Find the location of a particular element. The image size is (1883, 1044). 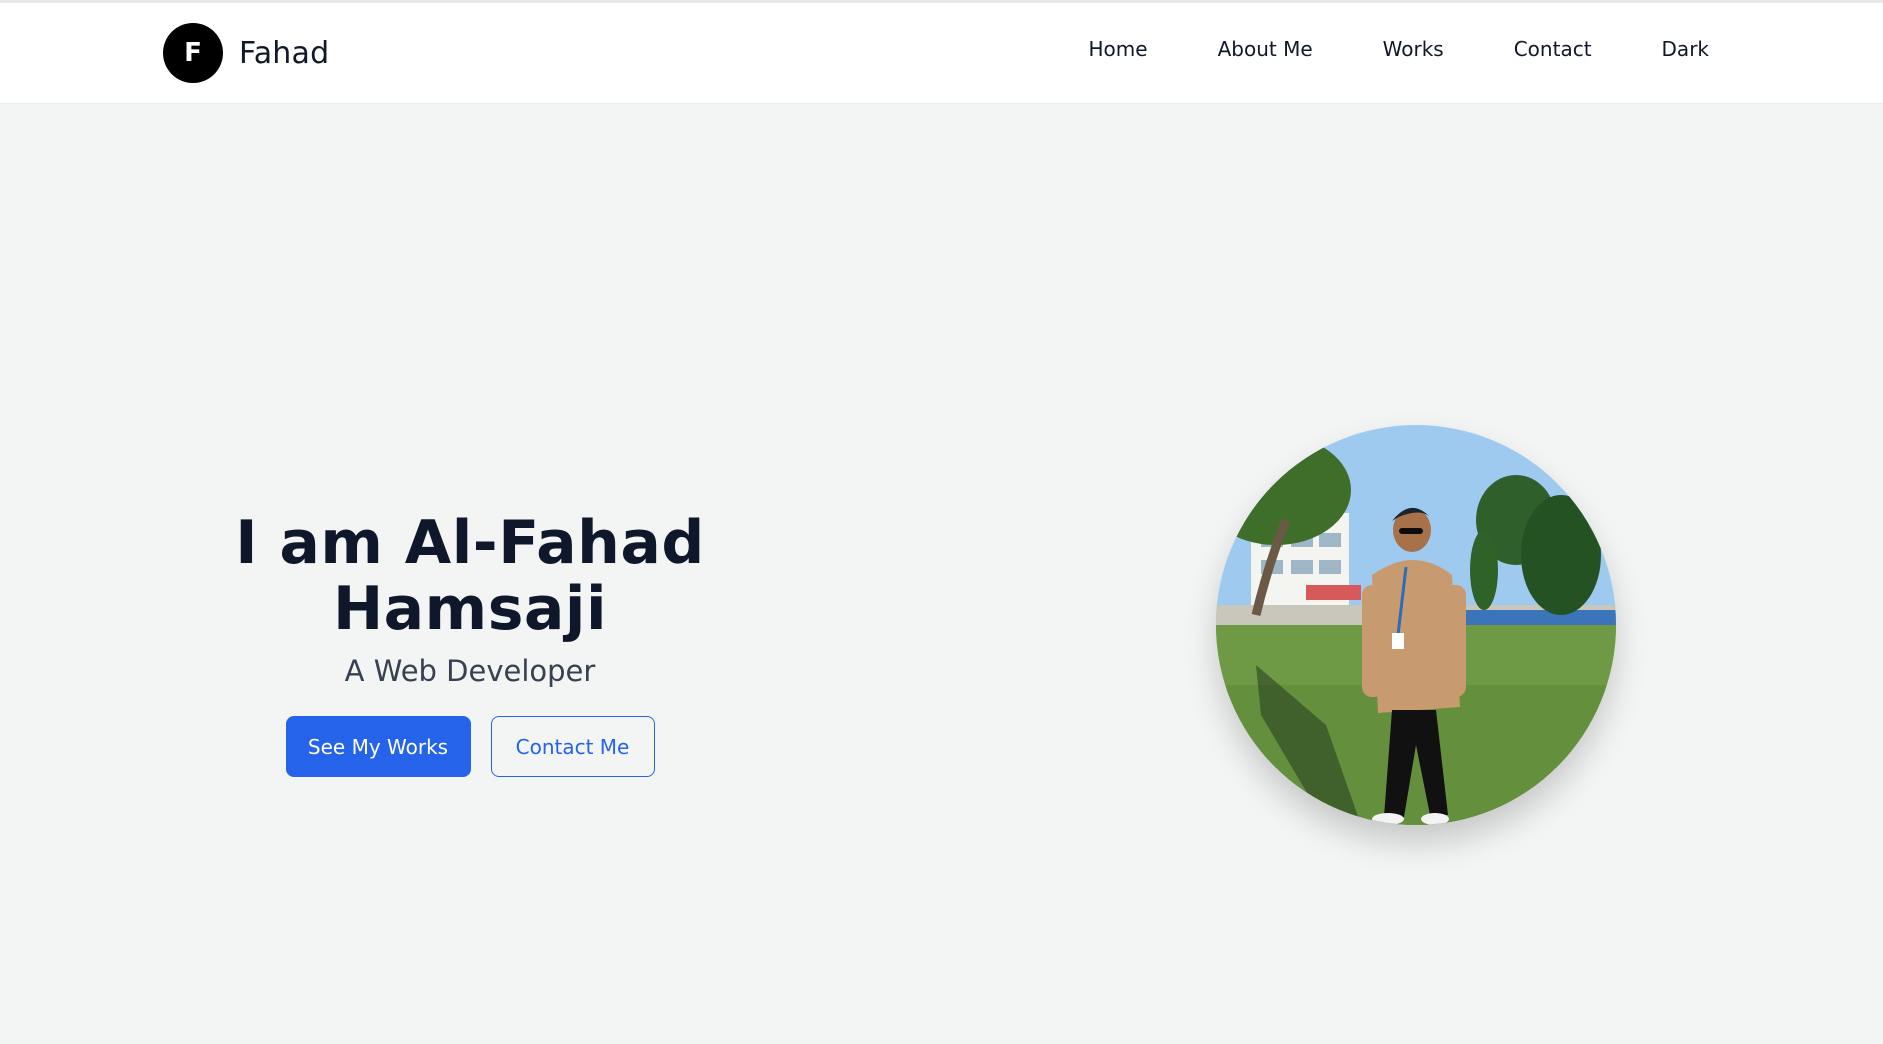

nav-works-link: Works is located at coordinates (1413, 49).